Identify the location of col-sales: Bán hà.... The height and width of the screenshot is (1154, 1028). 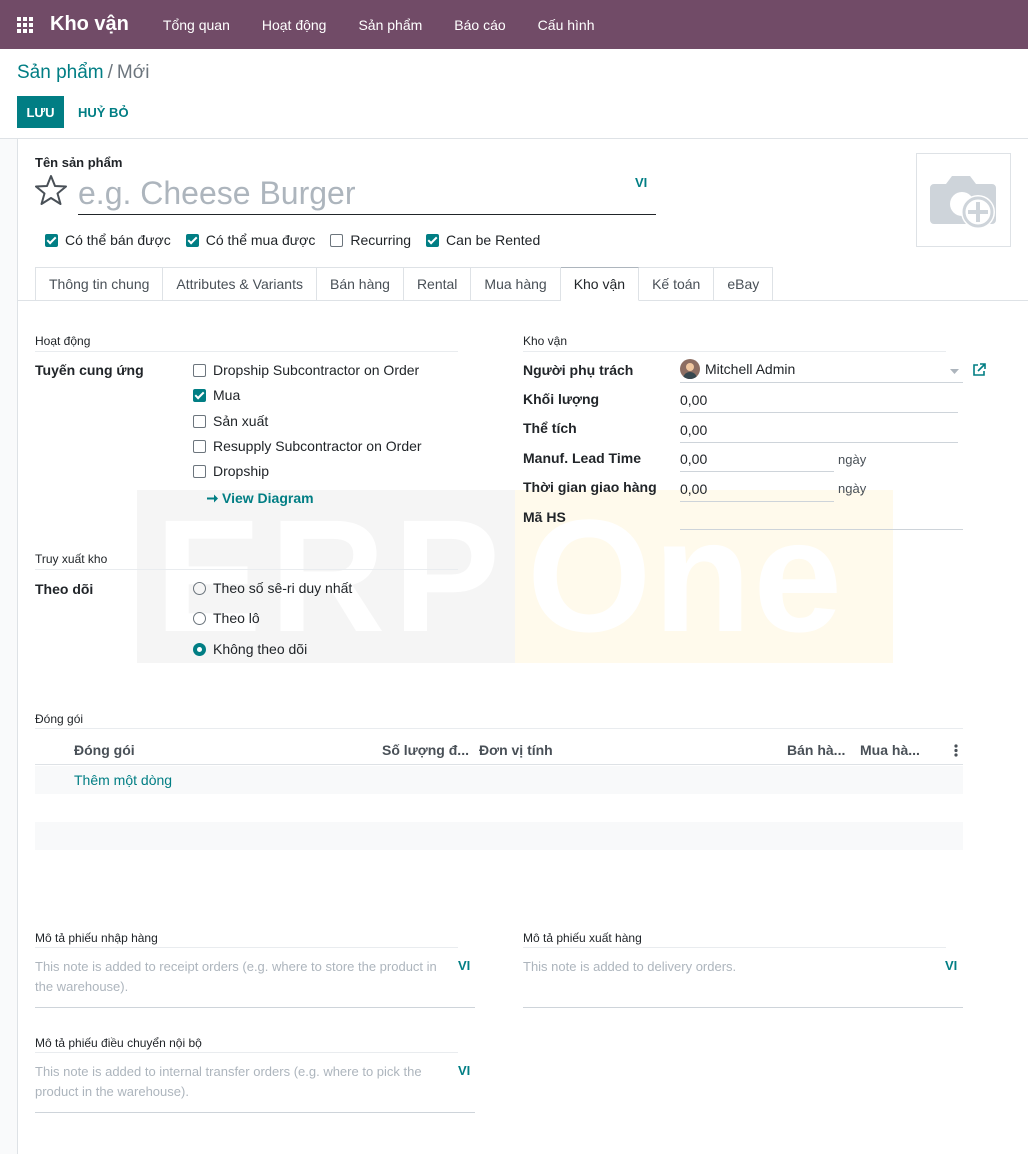
(816, 750).